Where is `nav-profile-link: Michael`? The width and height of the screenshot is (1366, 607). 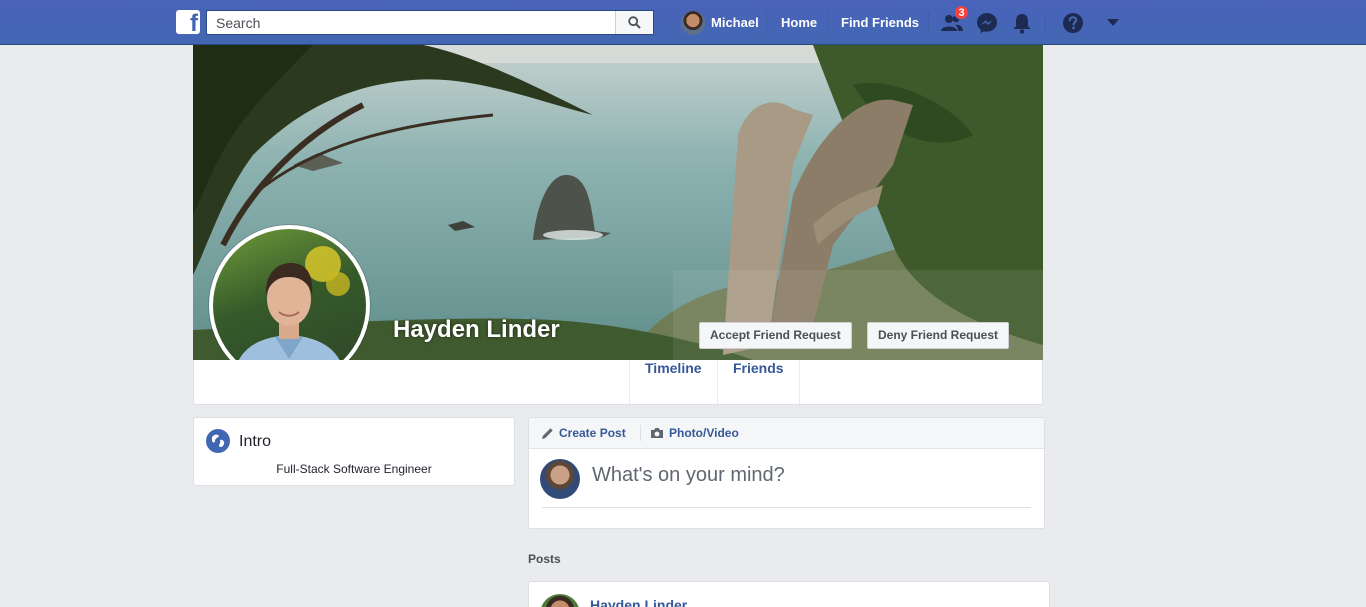
nav-profile-link: Michael is located at coordinates (720, 22).